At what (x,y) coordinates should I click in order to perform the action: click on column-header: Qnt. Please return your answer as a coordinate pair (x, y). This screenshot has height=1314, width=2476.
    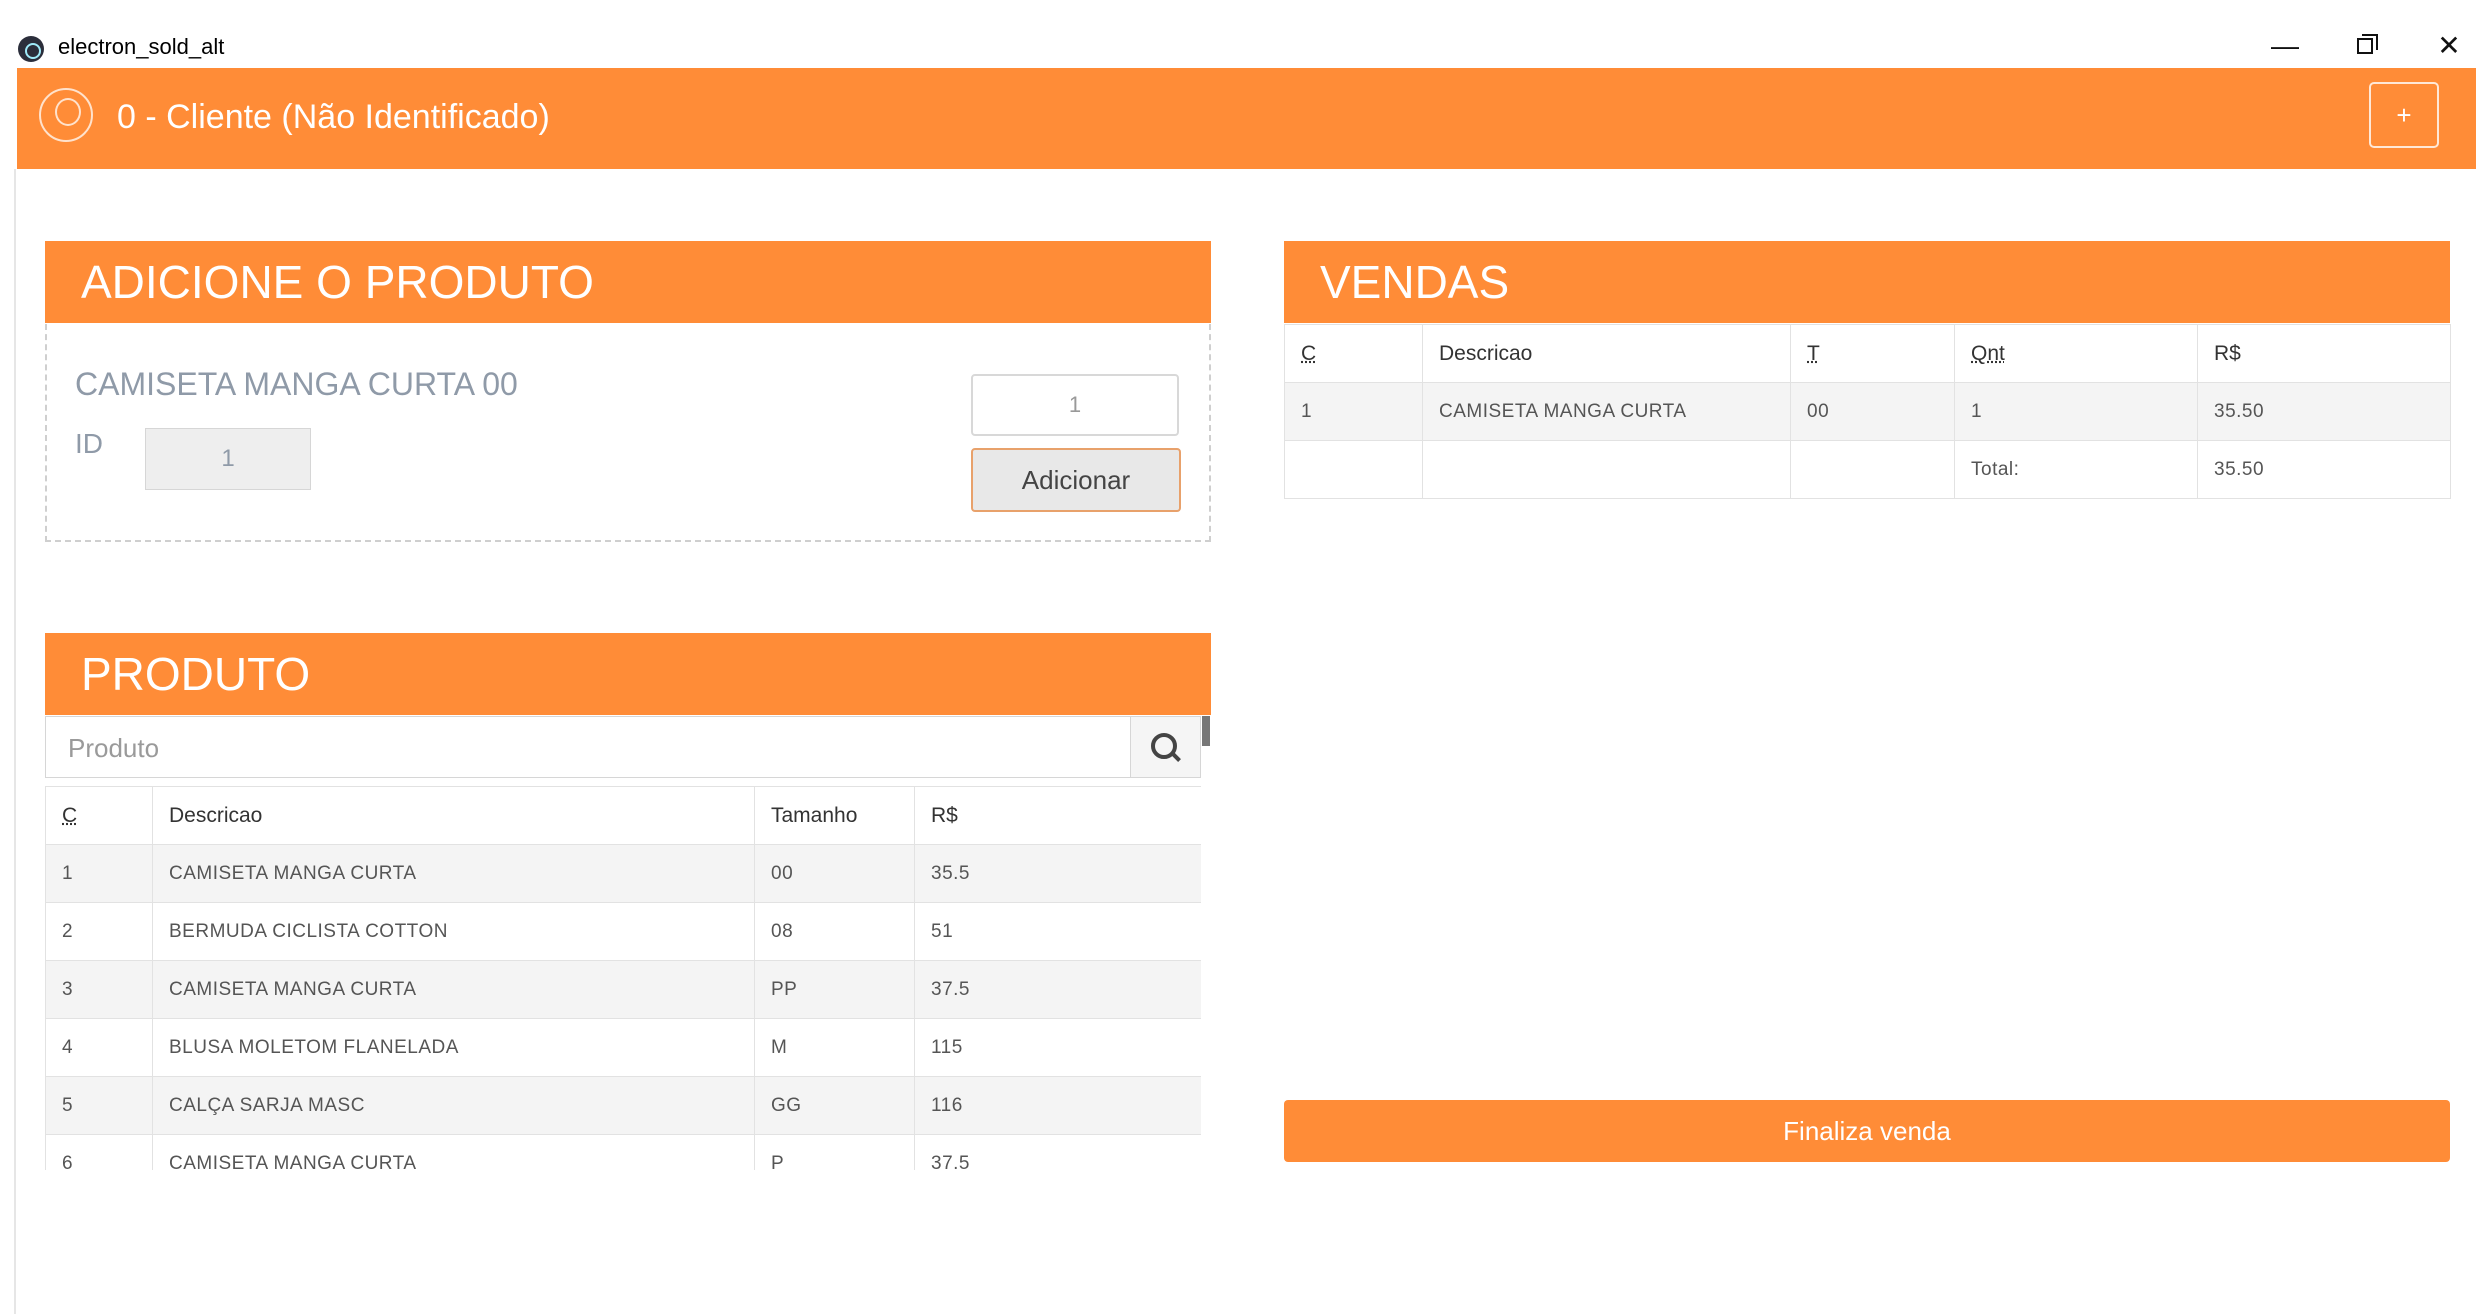
    Looking at the image, I should click on (2076, 353).